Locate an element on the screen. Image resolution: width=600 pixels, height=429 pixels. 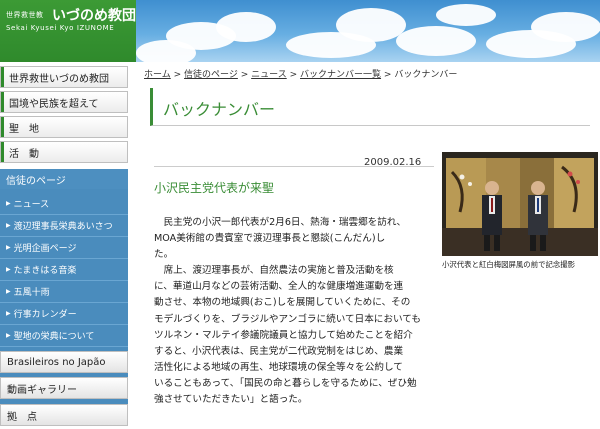
article-photo is located at coordinates (520, 204).